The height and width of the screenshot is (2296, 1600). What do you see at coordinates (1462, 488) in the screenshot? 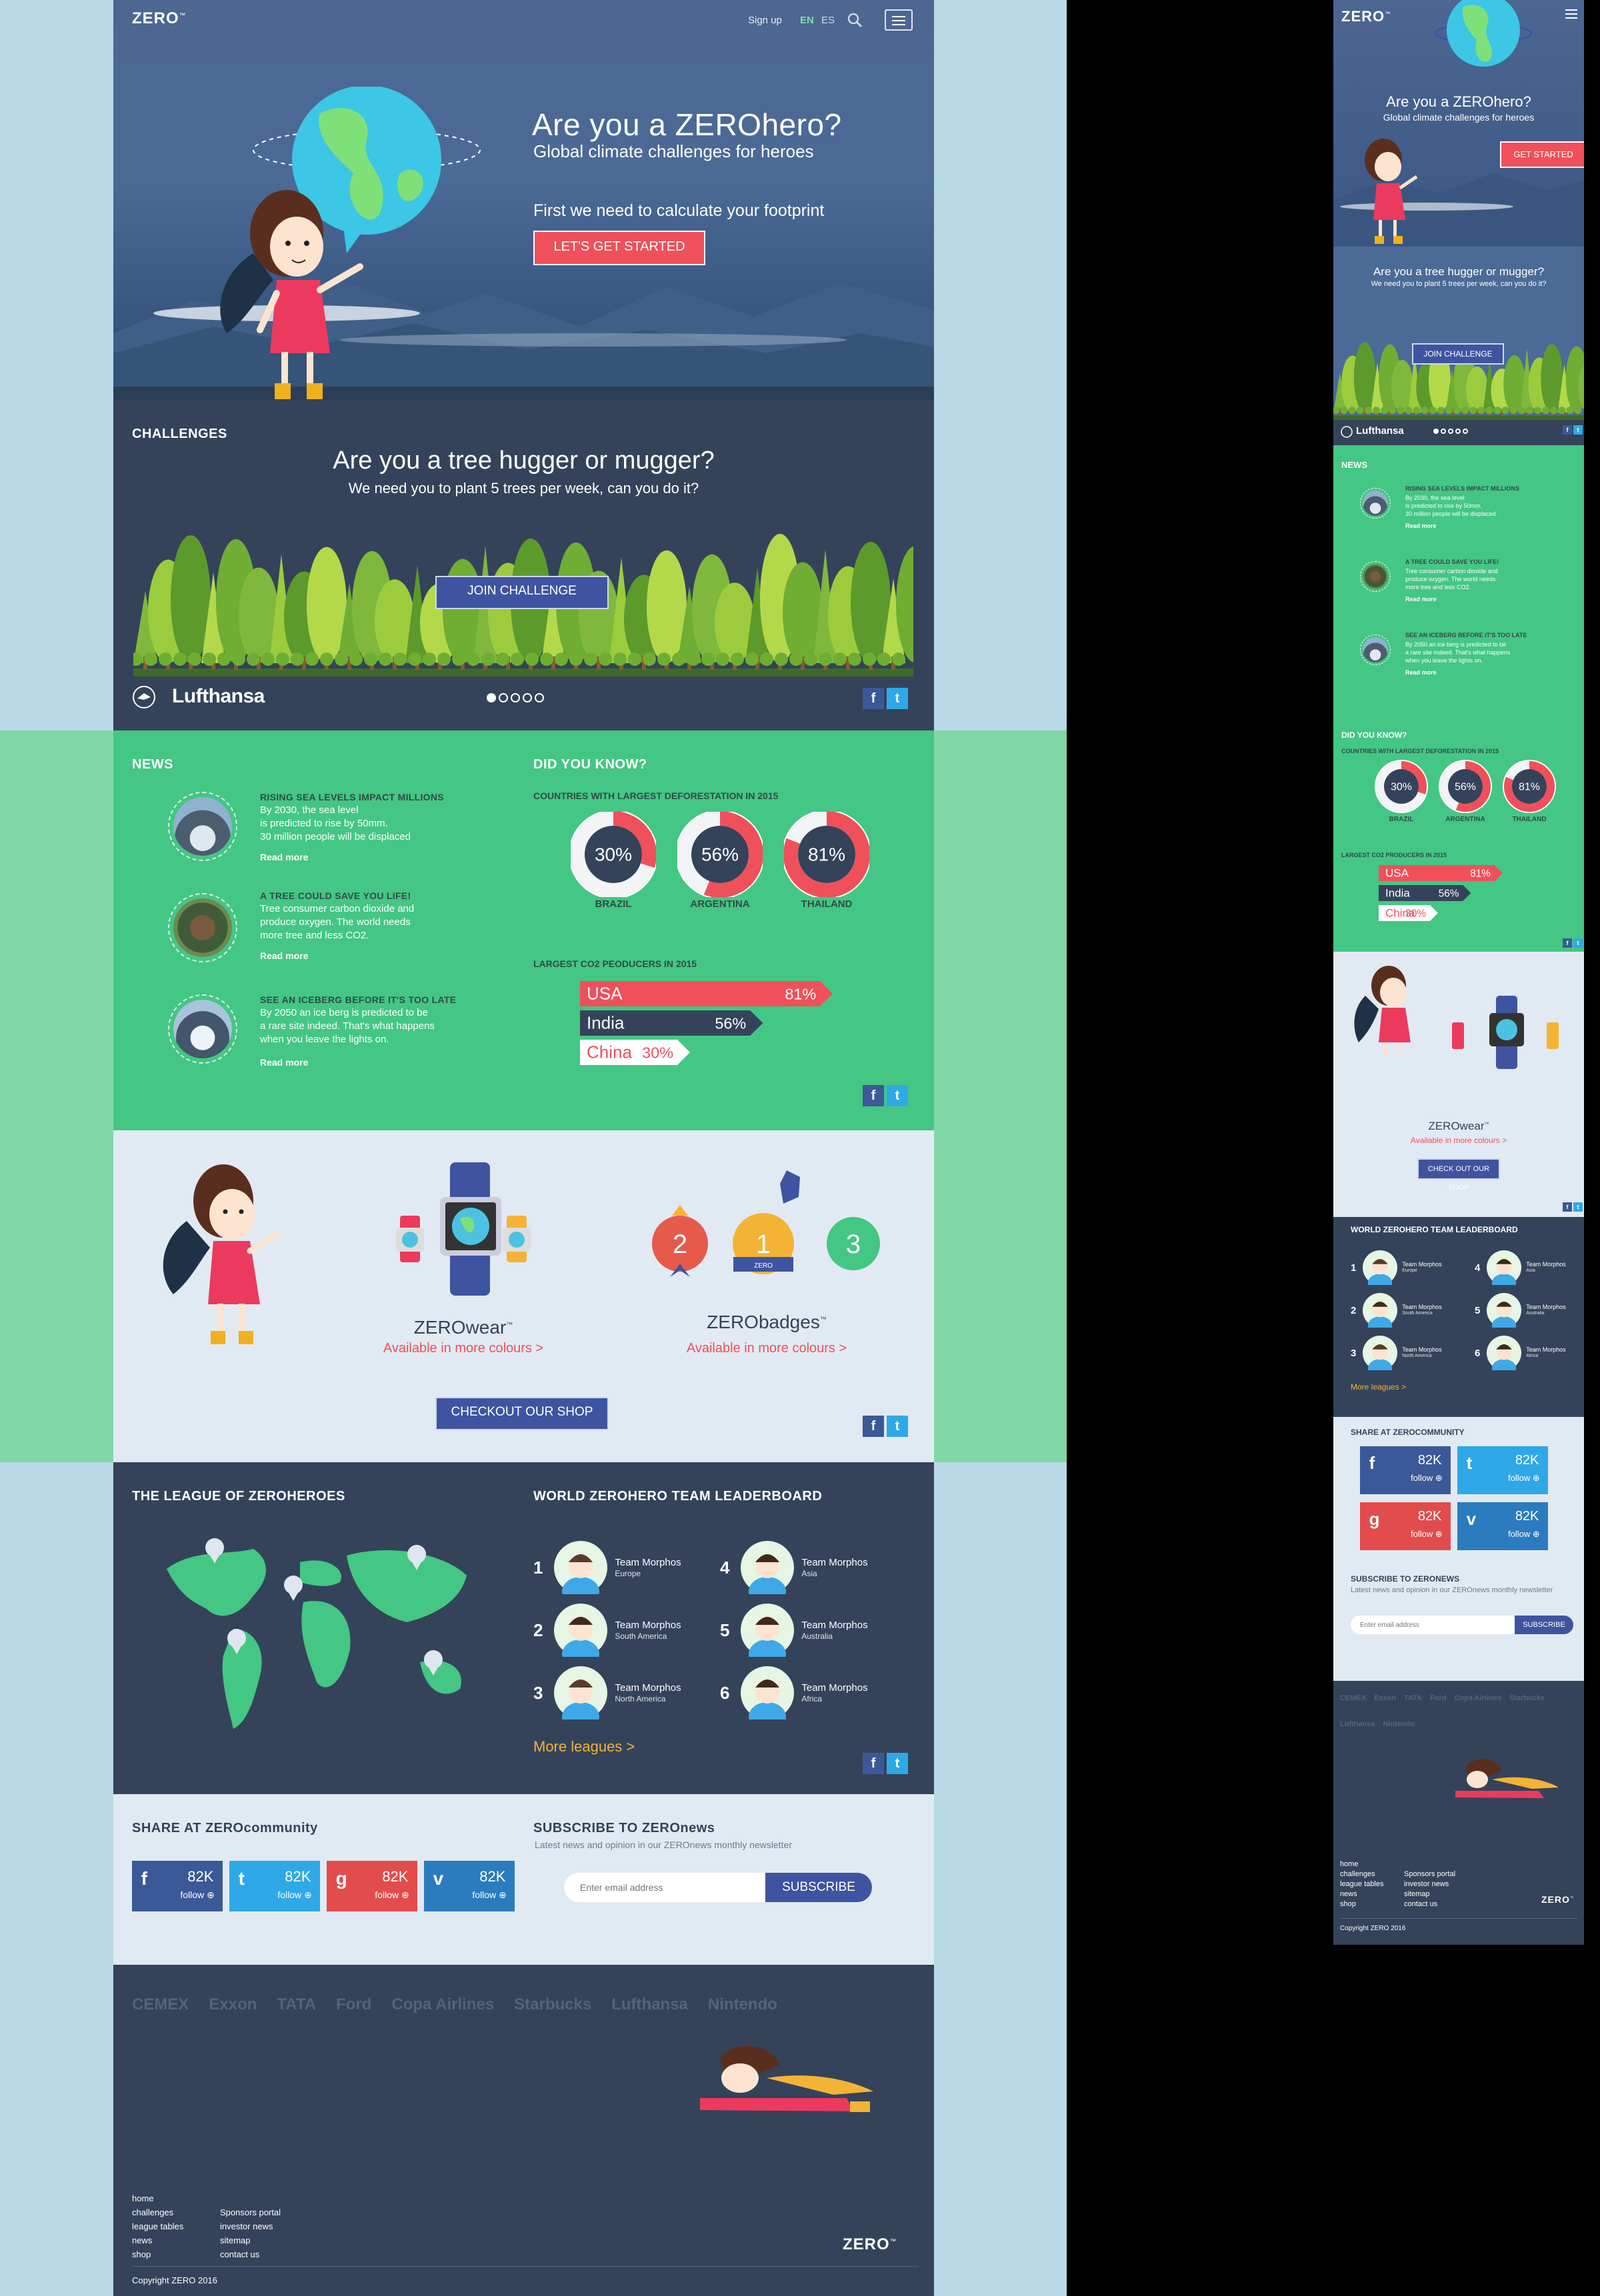
I see `news-title: RISING SEA LEVELS IMPACT MILLIONS` at bounding box center [1462, 488].